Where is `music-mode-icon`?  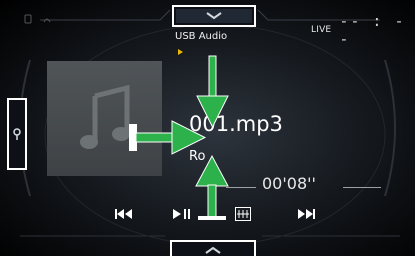 music-mode-icon is located at coordinates (243, 214).